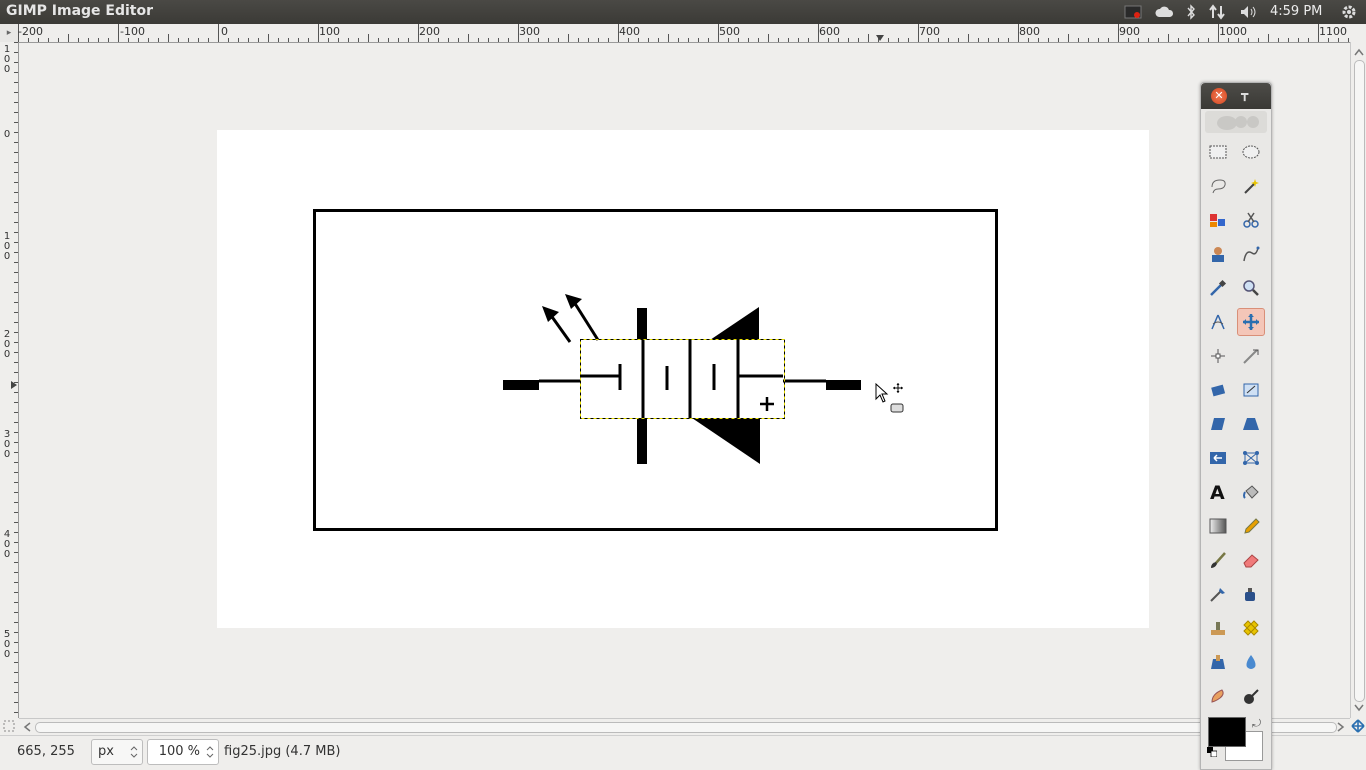 This screenshot has height=770, width=1366. Describe the element at coordinates (1251, 492) in the screenshot. I see `bucket-fill-icon` at that location.